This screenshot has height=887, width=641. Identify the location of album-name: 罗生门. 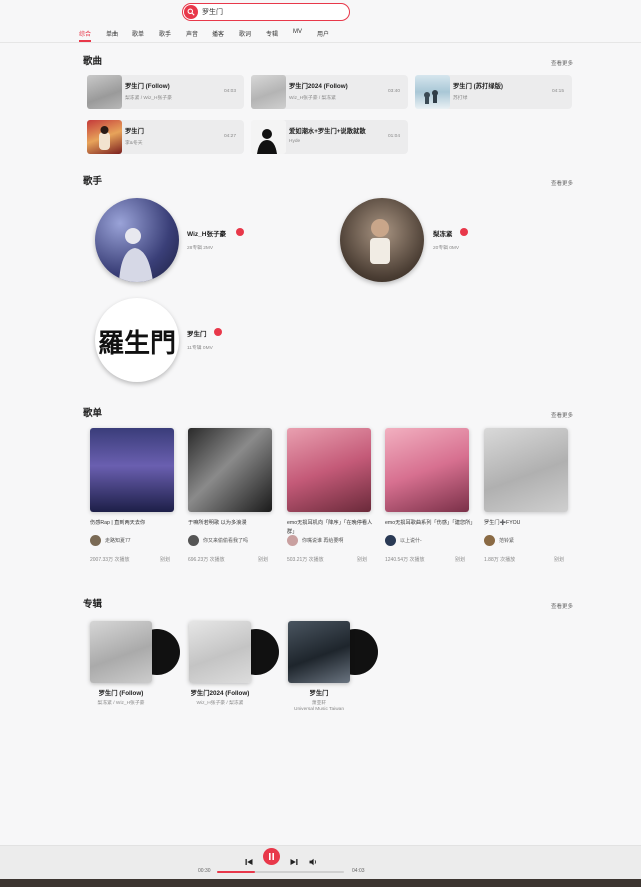
(319, 692).